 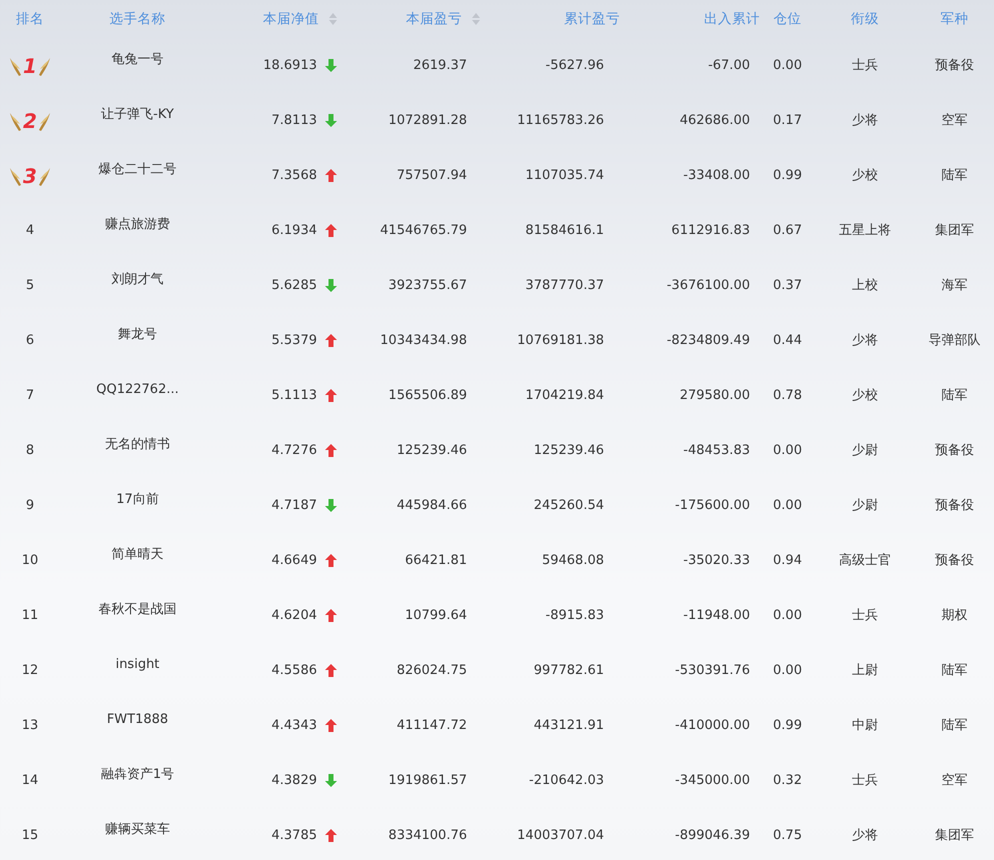 I want to click on rank-number: 3, so click(x=30, y=176).